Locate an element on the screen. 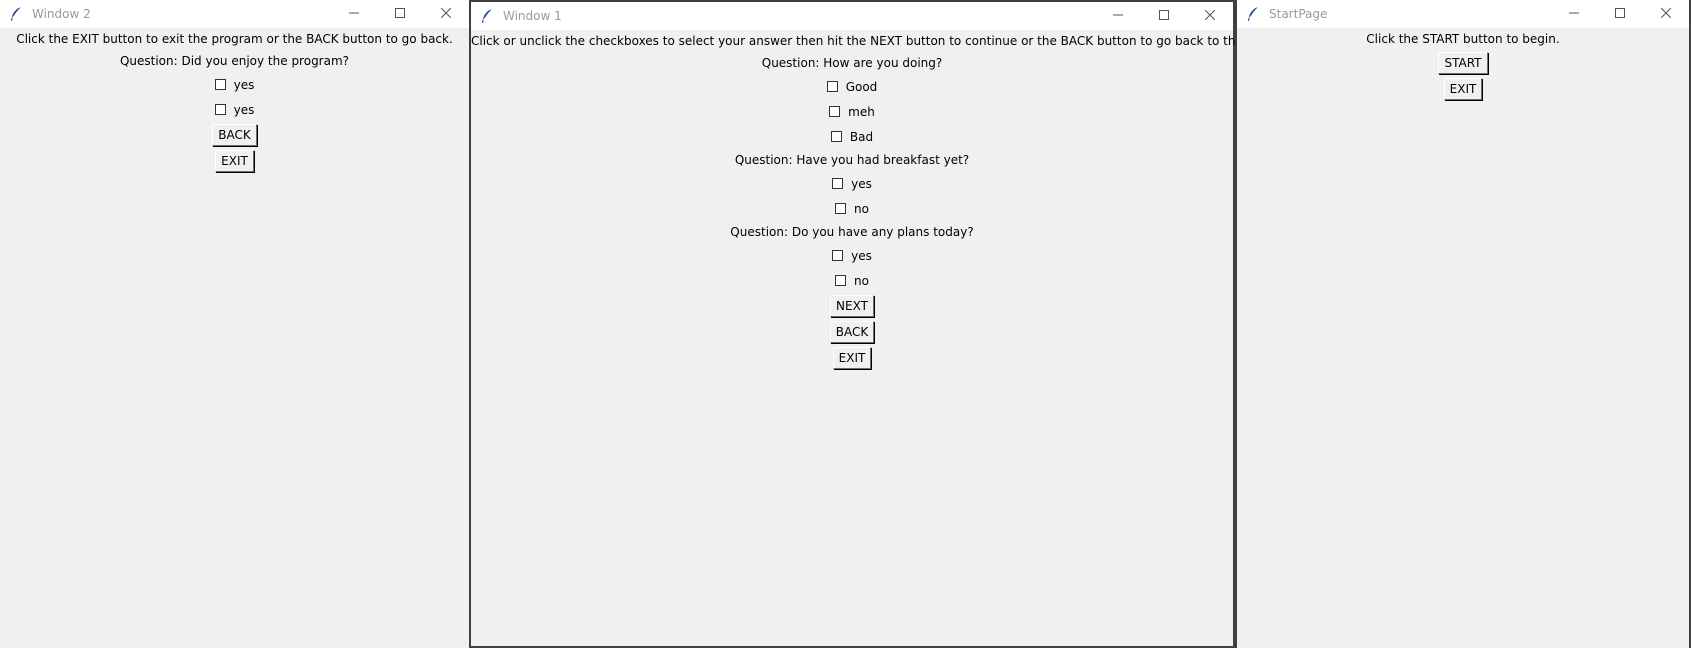 Image resolution: width=1691 pixels, height=648 pixels. window-1-titlebar: Window 1 is located at coordinates (852, 16).